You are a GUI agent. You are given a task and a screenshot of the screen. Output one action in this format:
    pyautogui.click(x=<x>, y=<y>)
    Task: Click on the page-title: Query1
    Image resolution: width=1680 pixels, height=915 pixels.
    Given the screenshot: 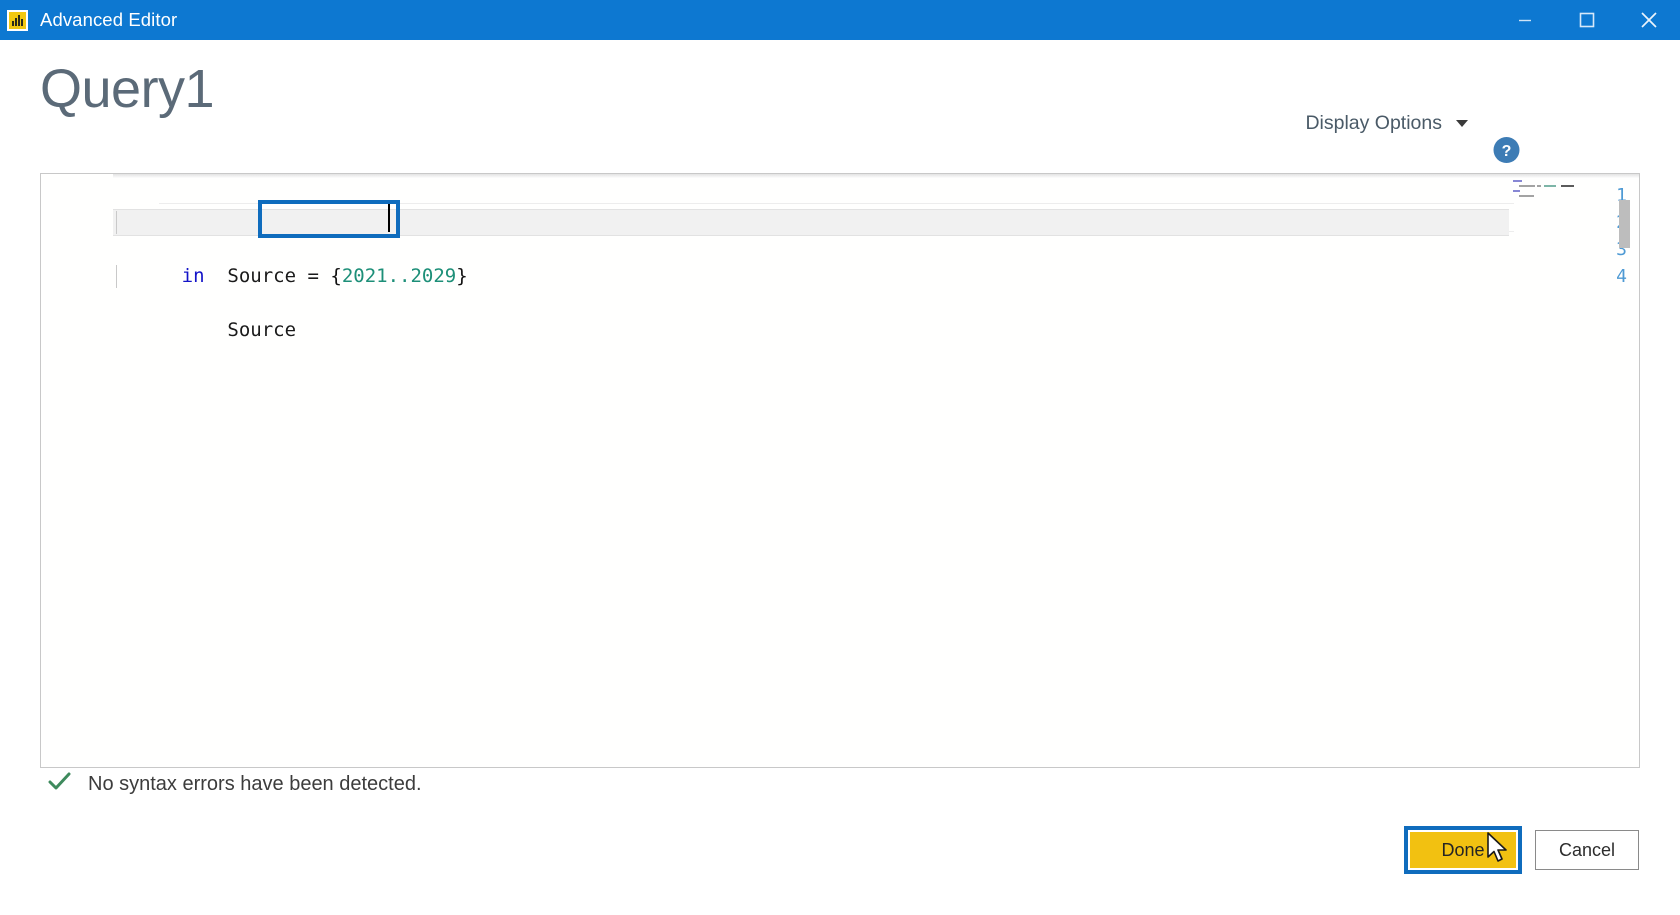 What is the action you would take?
    pyautogui.click(x=127, y=89)
    